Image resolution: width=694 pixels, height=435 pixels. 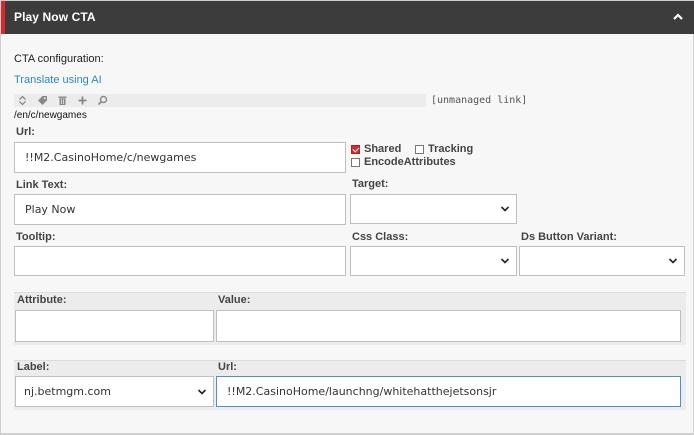 I want to click on trash-icon, so click(x=62, y=100).